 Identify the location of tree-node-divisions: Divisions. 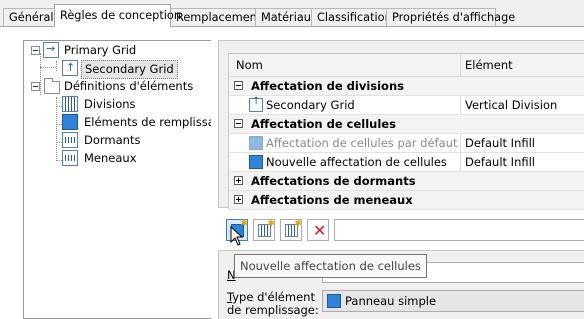
(117, 104).